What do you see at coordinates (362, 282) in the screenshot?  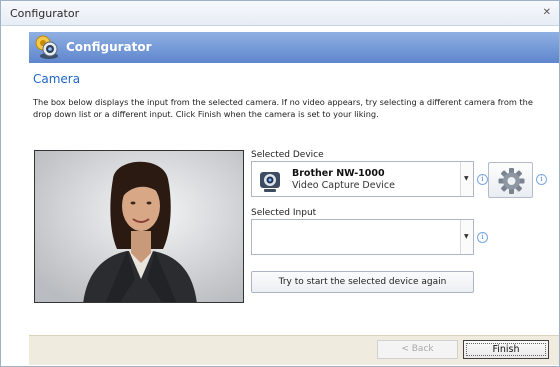 I see `retry-device-button: Try to start the selected device again` at bounding box center [362, 282].